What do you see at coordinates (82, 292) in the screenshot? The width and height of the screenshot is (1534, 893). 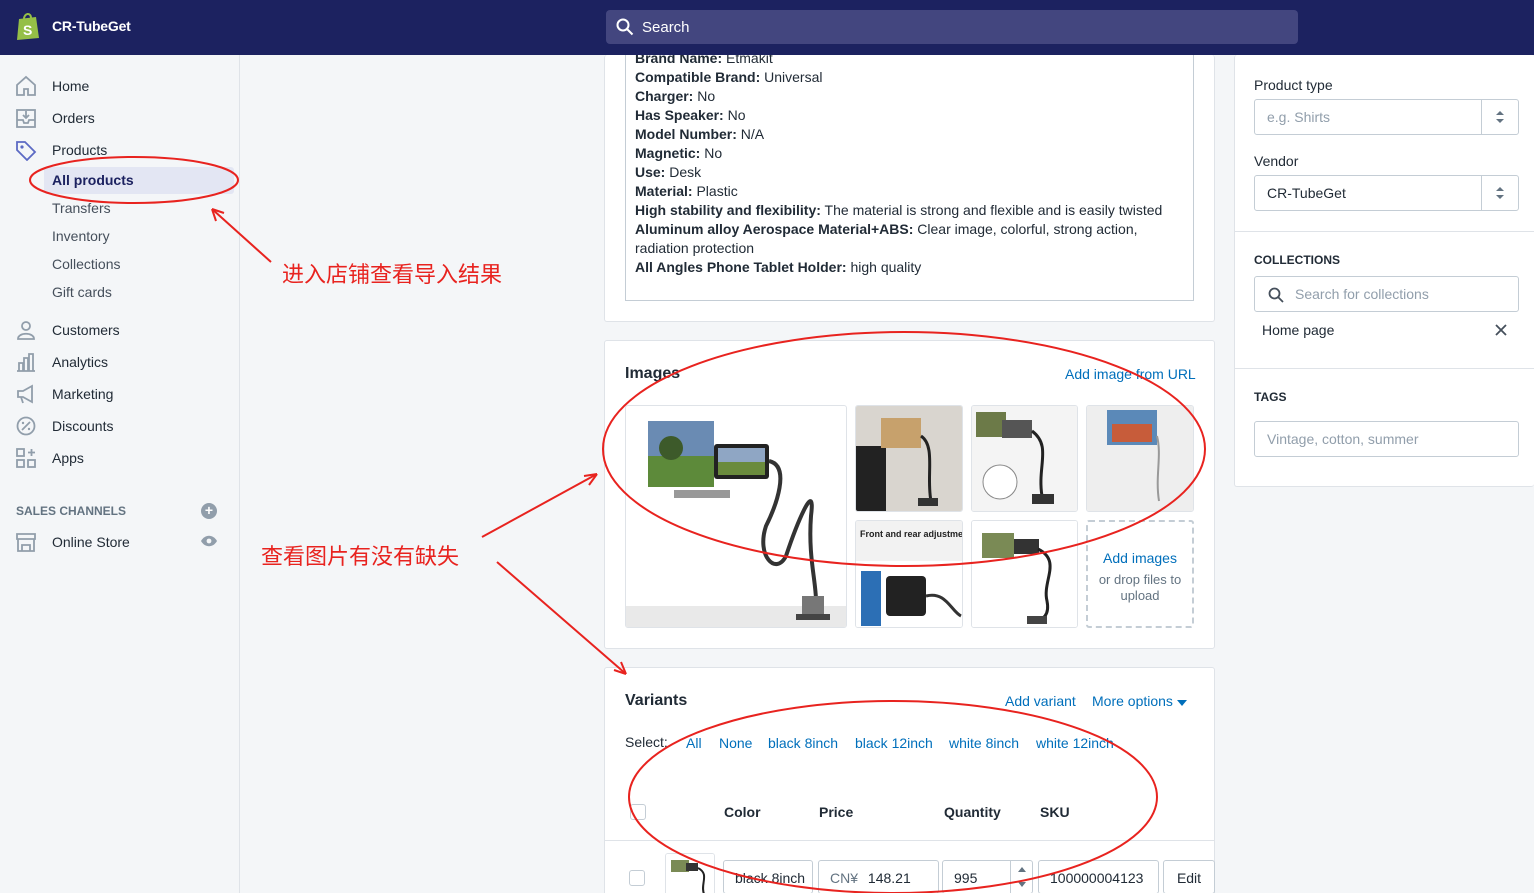 I see `sidebar-subitem-gift-cards: Gift cards` at bounding box center [82, 292].